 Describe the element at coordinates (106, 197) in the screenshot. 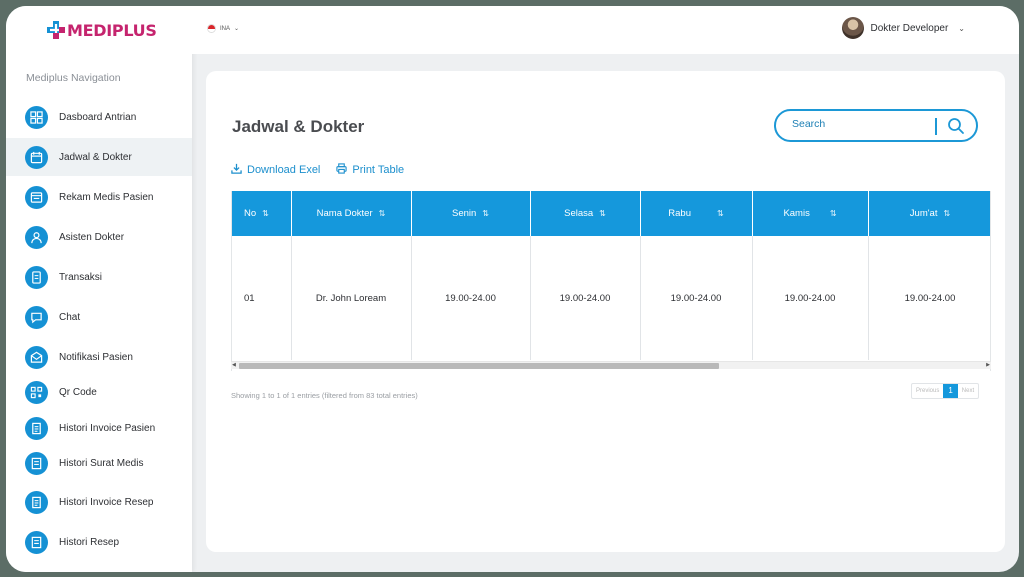

I see `sidebar-item-label: Rekam Medis Pasien` at that location.